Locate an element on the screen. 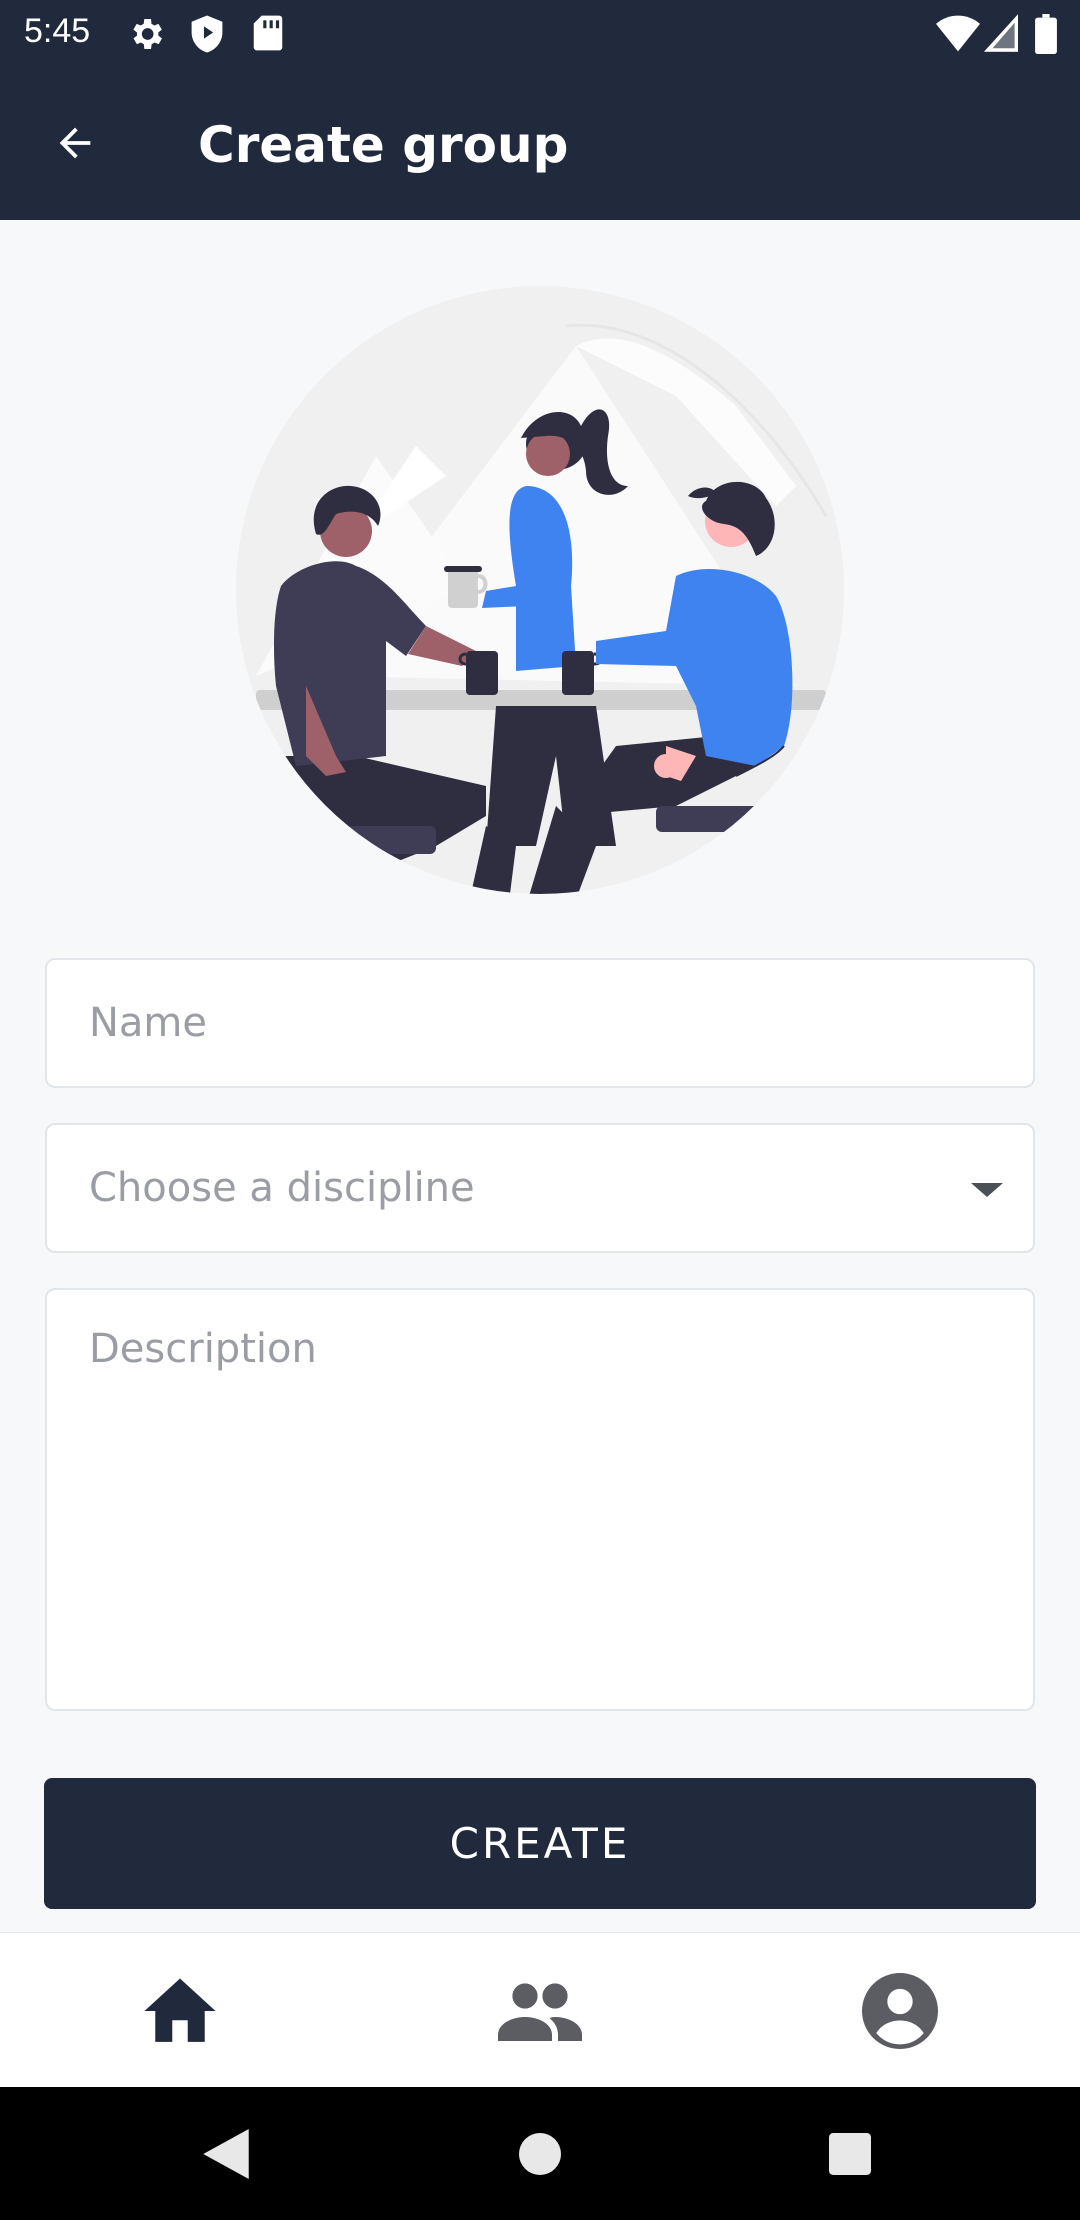 The height and width of the screenshot is (2220, 1080). page-title: Create group is located at coordinates (383, 145).